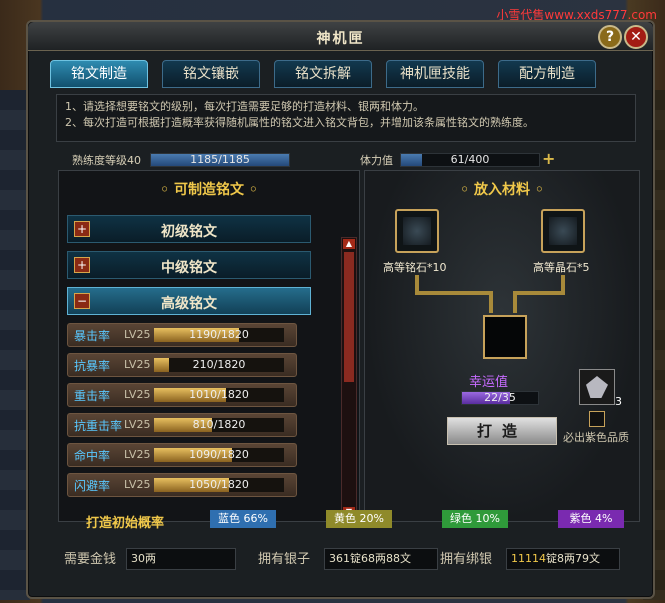 The image size is (665, 603). Describe the element at coordinates (181, 559) in the screenshot. I see `gold-cost-value: 30两` at that location.